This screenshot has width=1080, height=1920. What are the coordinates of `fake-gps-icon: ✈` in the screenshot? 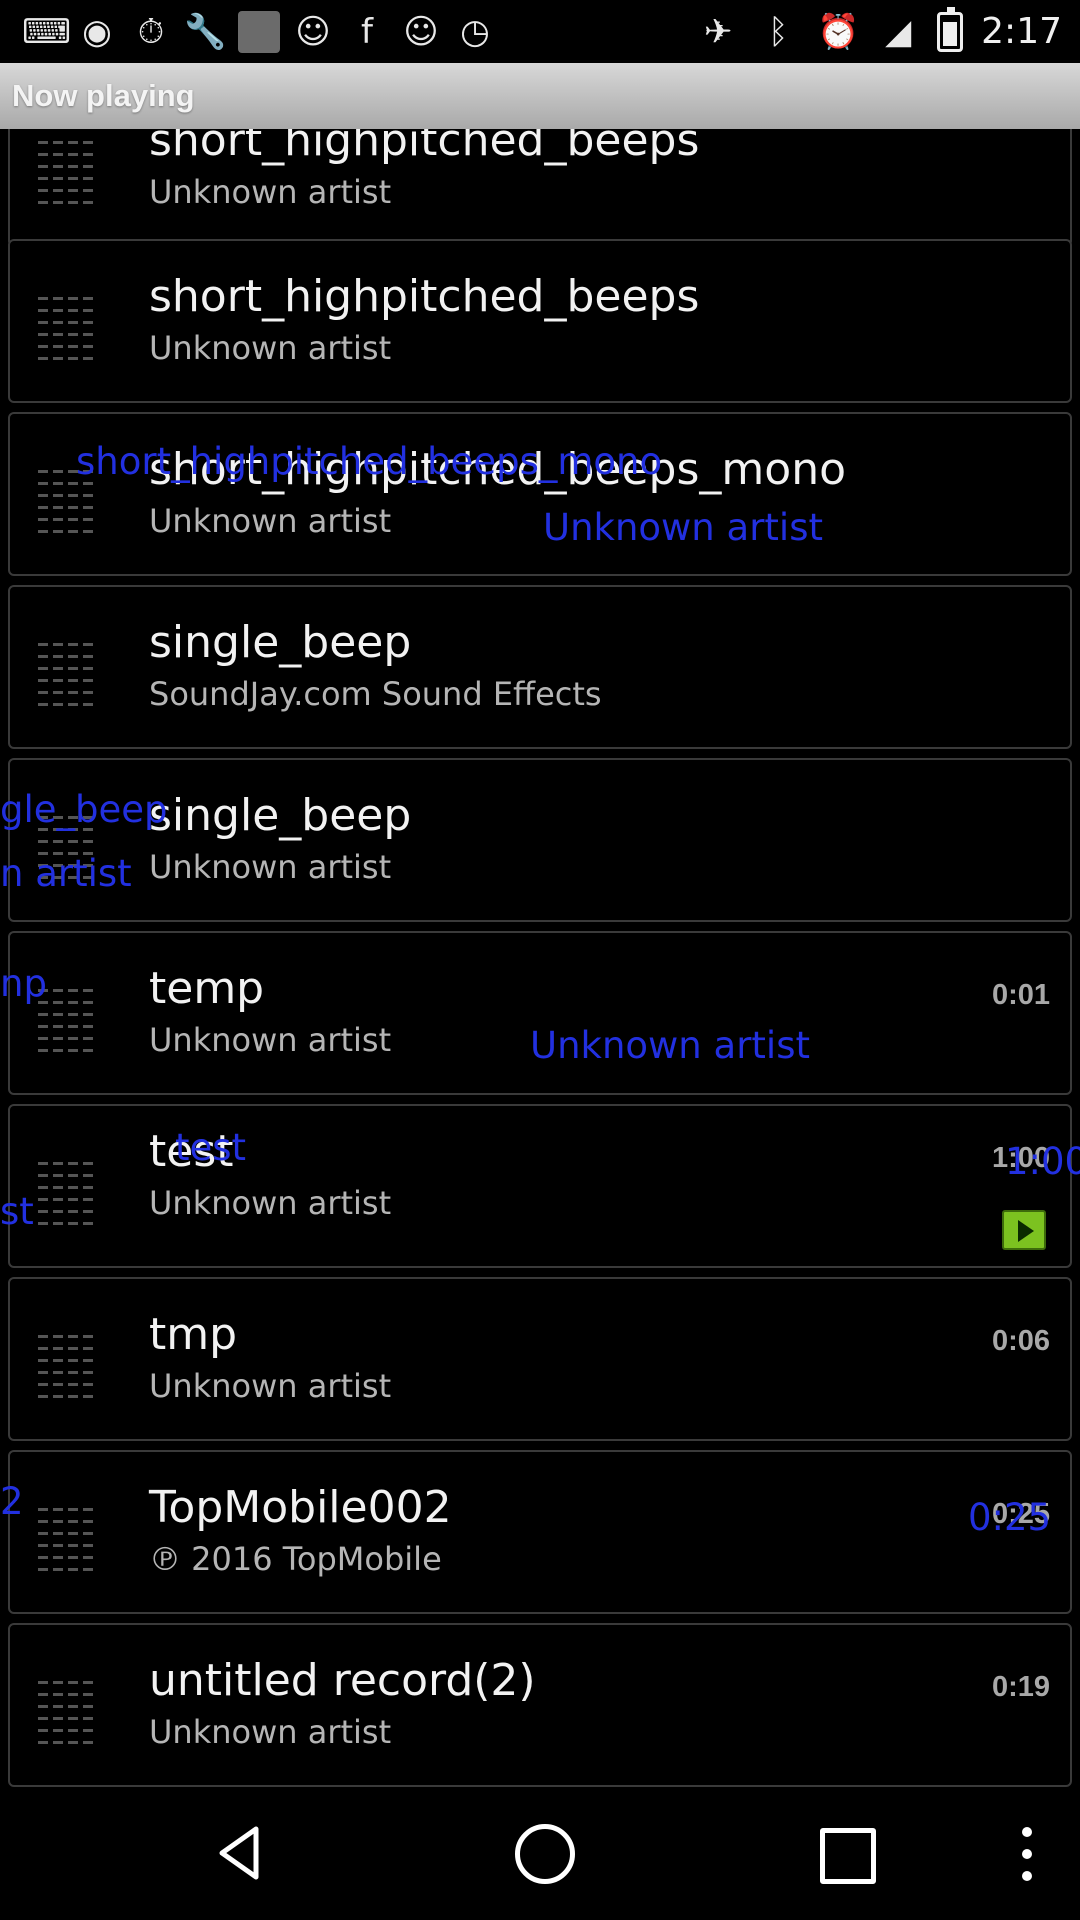 It's located at (718, 31).